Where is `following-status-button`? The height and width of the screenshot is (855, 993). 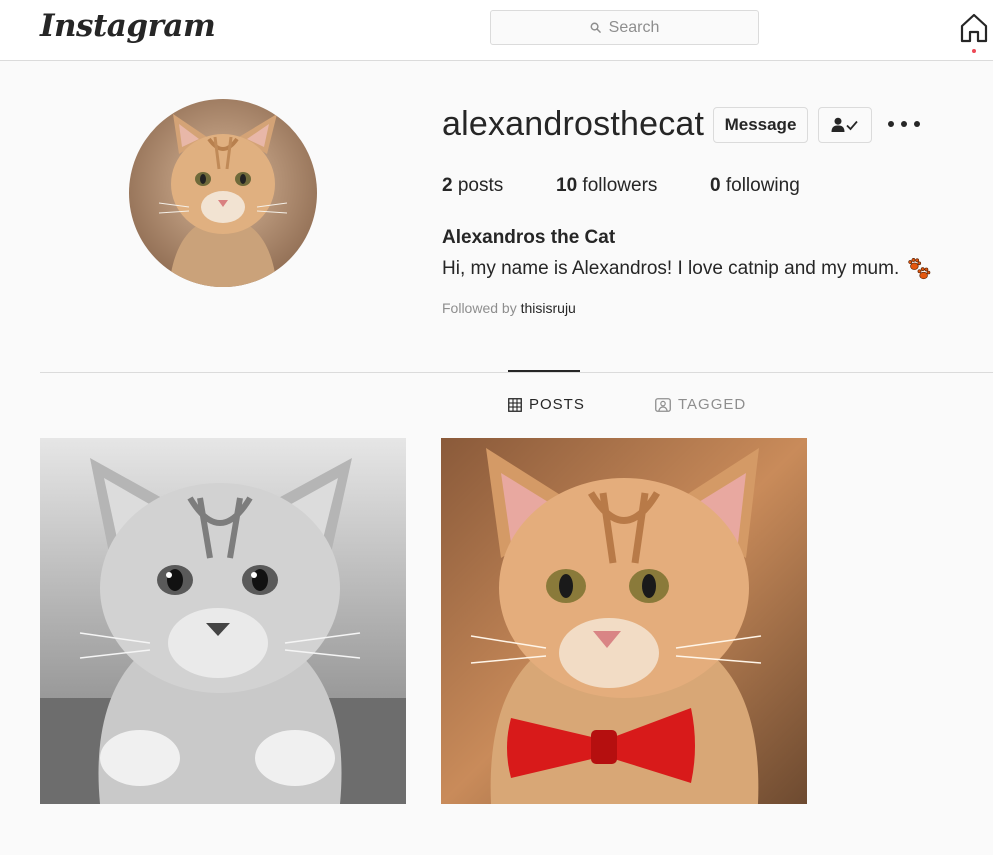
following-status-button is located at coordinates (845, 125).